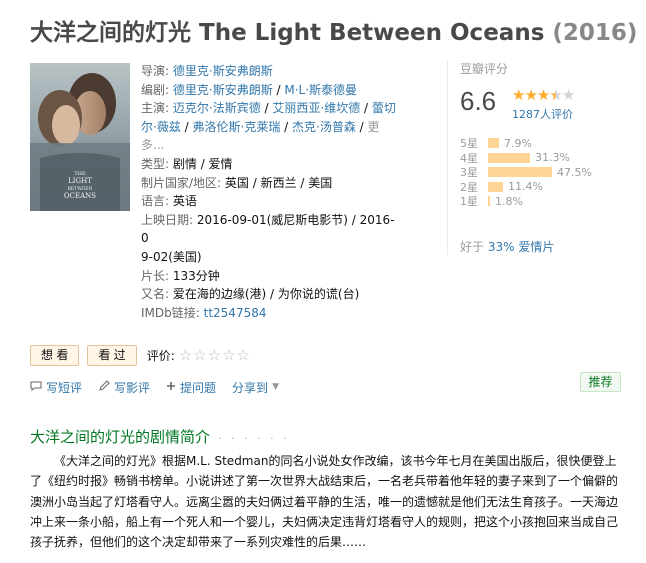 The height and width of the screenshot is (563, 646). I want to click on ask-question-label: 提问题, so click(198, 387).